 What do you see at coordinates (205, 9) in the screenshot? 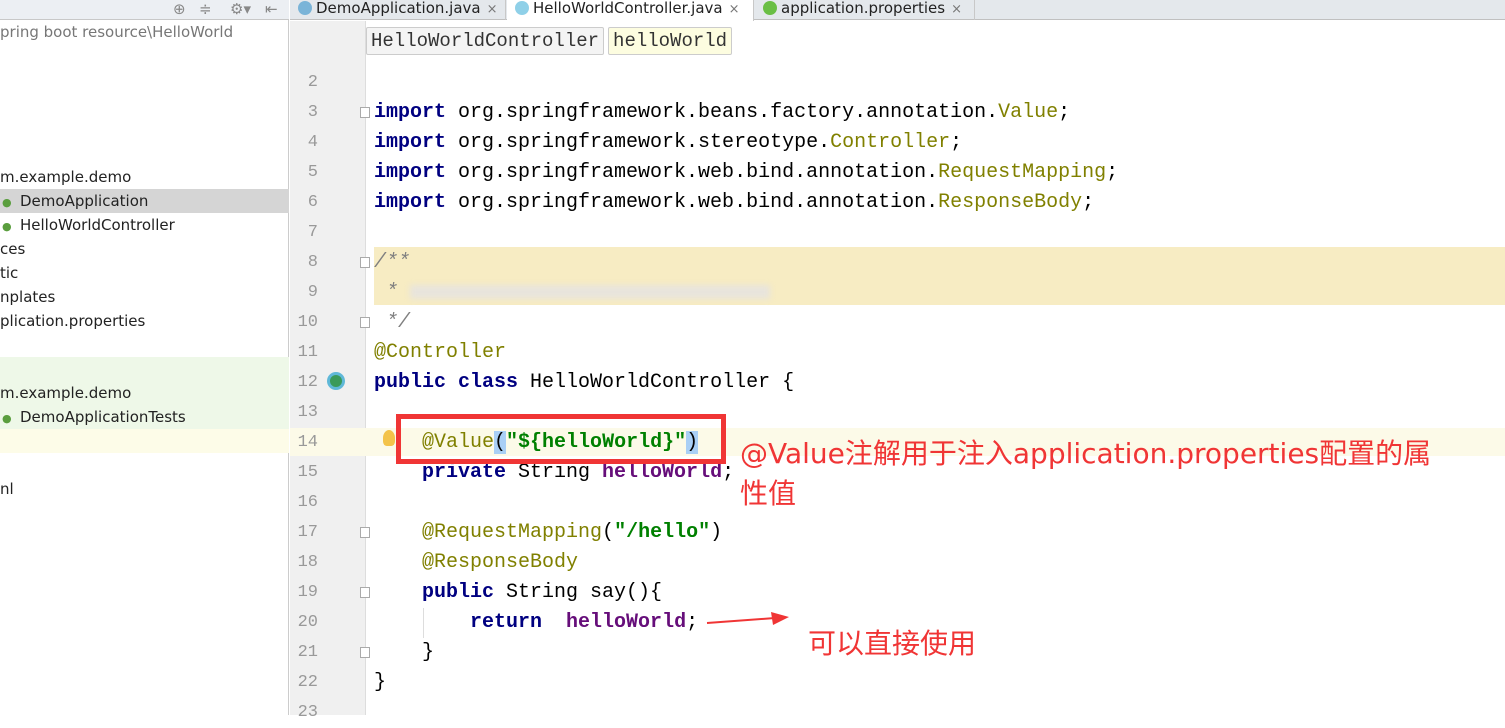
I see `collapse-icon: ≑` at bounding box center [205, 9].